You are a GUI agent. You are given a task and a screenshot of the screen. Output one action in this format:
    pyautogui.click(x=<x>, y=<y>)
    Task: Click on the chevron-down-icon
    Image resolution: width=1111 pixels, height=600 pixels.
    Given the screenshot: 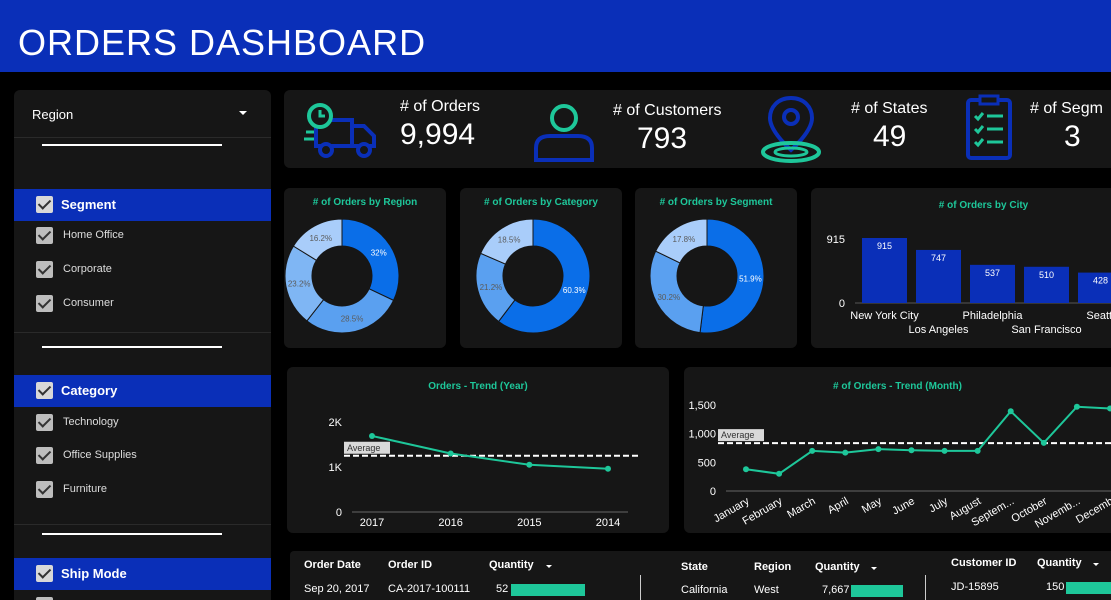 What is the action you would take?
    pyautogui.click(x=243, y=113)
    